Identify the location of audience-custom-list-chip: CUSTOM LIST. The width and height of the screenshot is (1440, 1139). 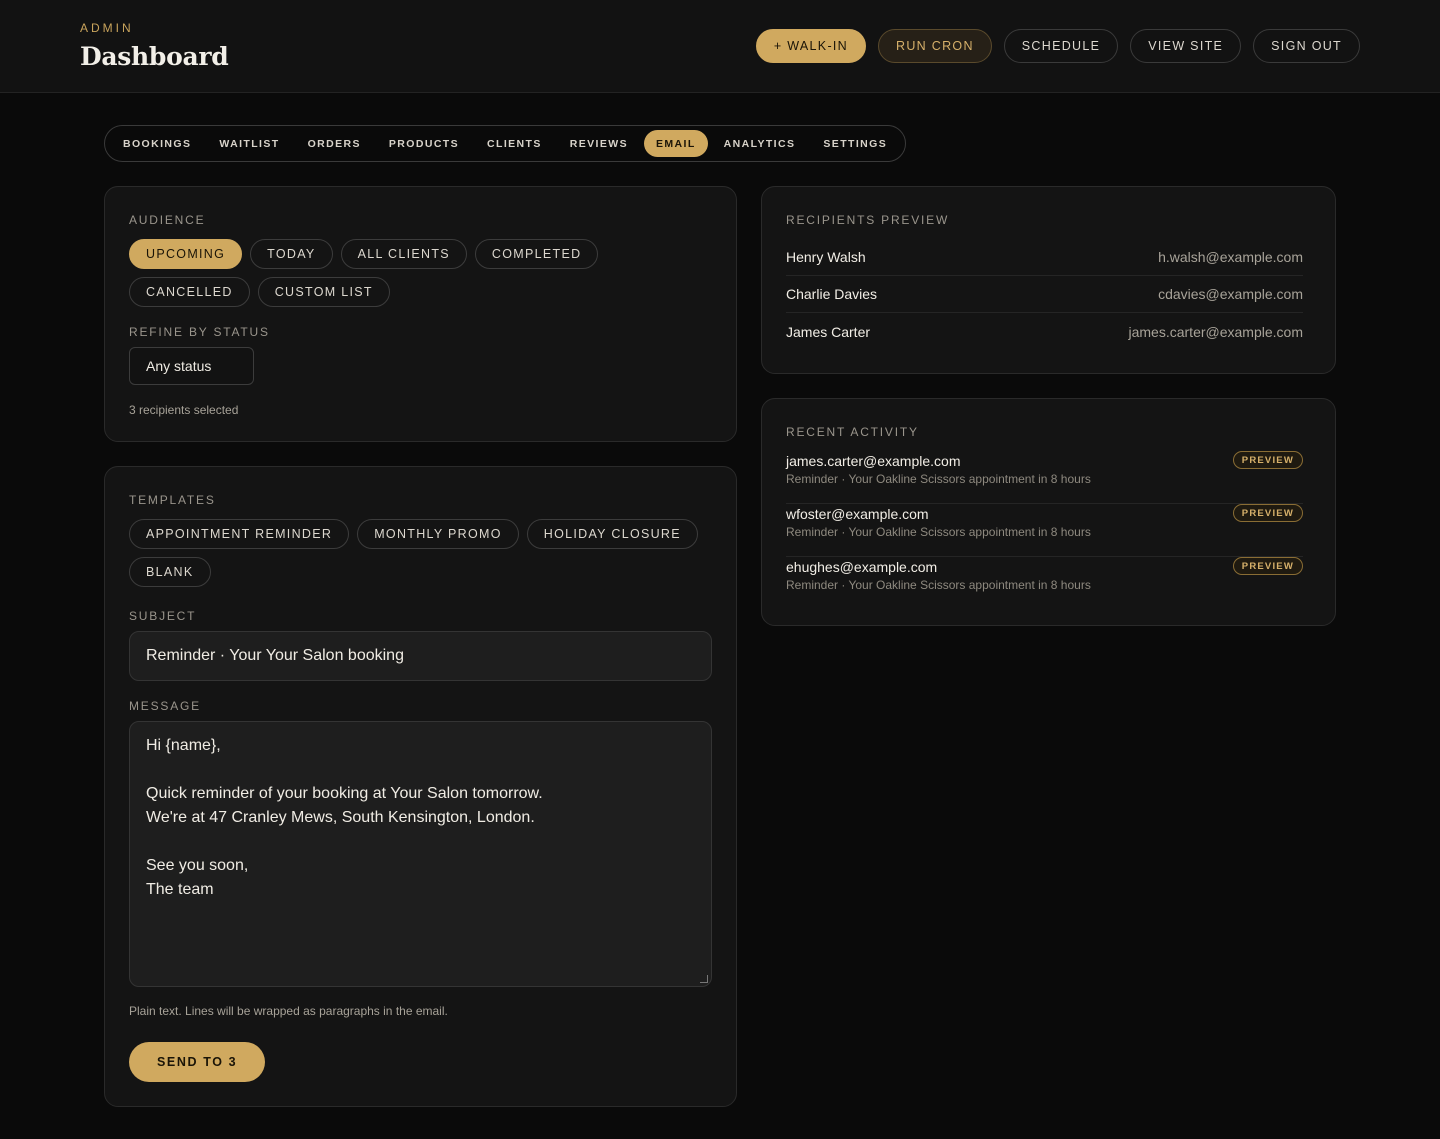
(323, 292).